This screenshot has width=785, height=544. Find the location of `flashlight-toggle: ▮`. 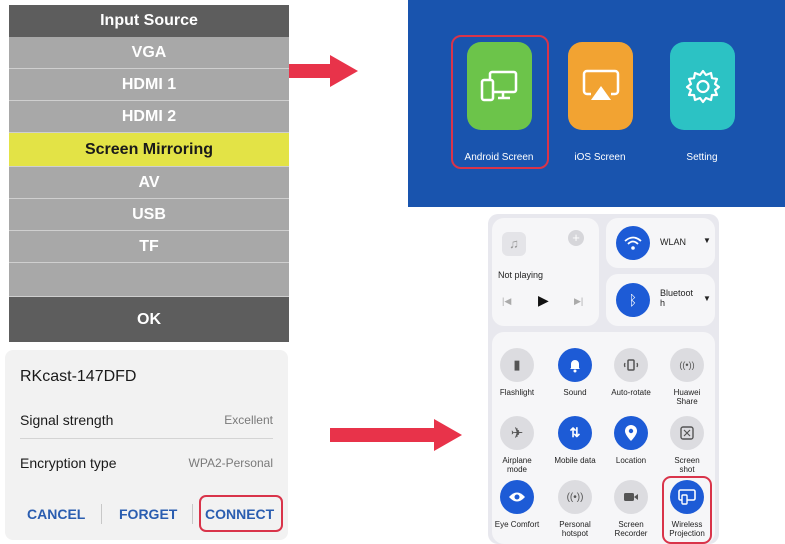

flashlight-toggle: ▮ is located at coordinates (517, 365).